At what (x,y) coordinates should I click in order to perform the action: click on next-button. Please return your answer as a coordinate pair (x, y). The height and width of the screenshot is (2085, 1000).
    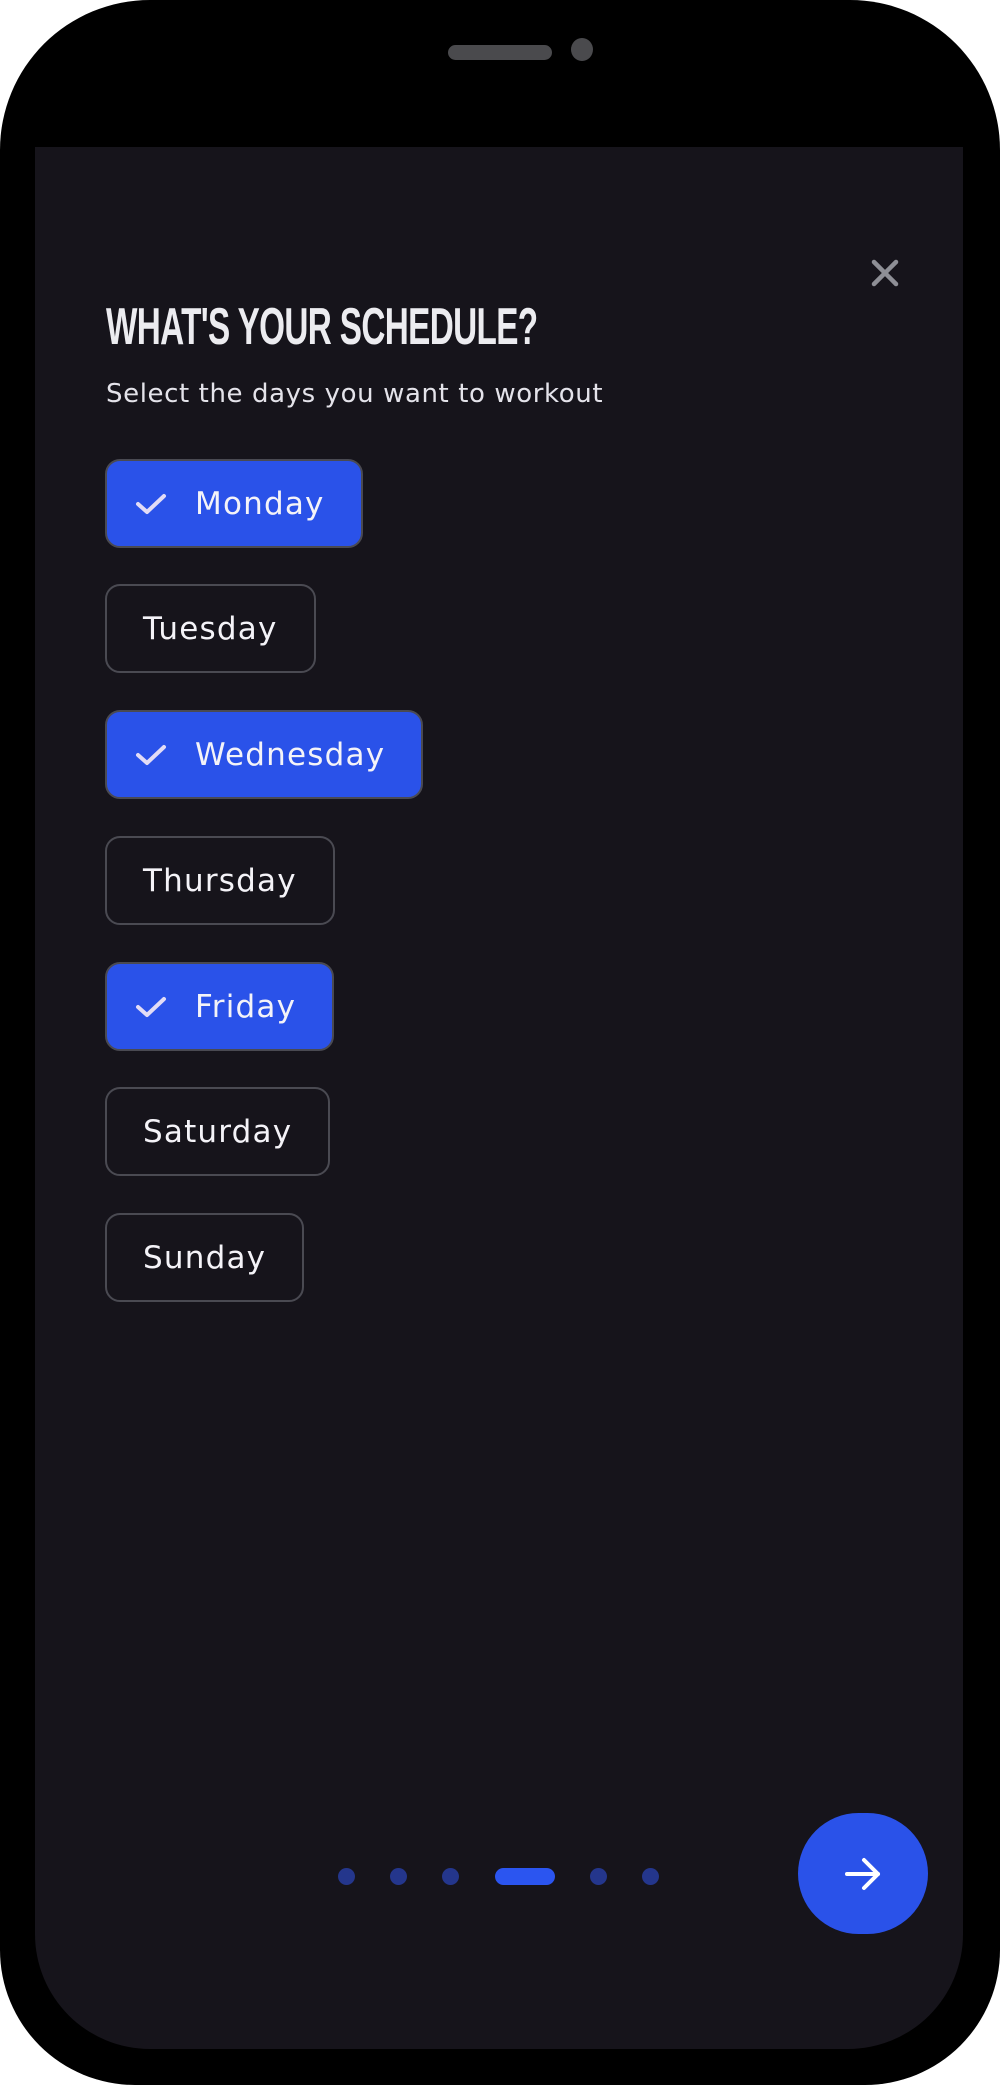
    Looking at the image, I should click on (863, 1873).